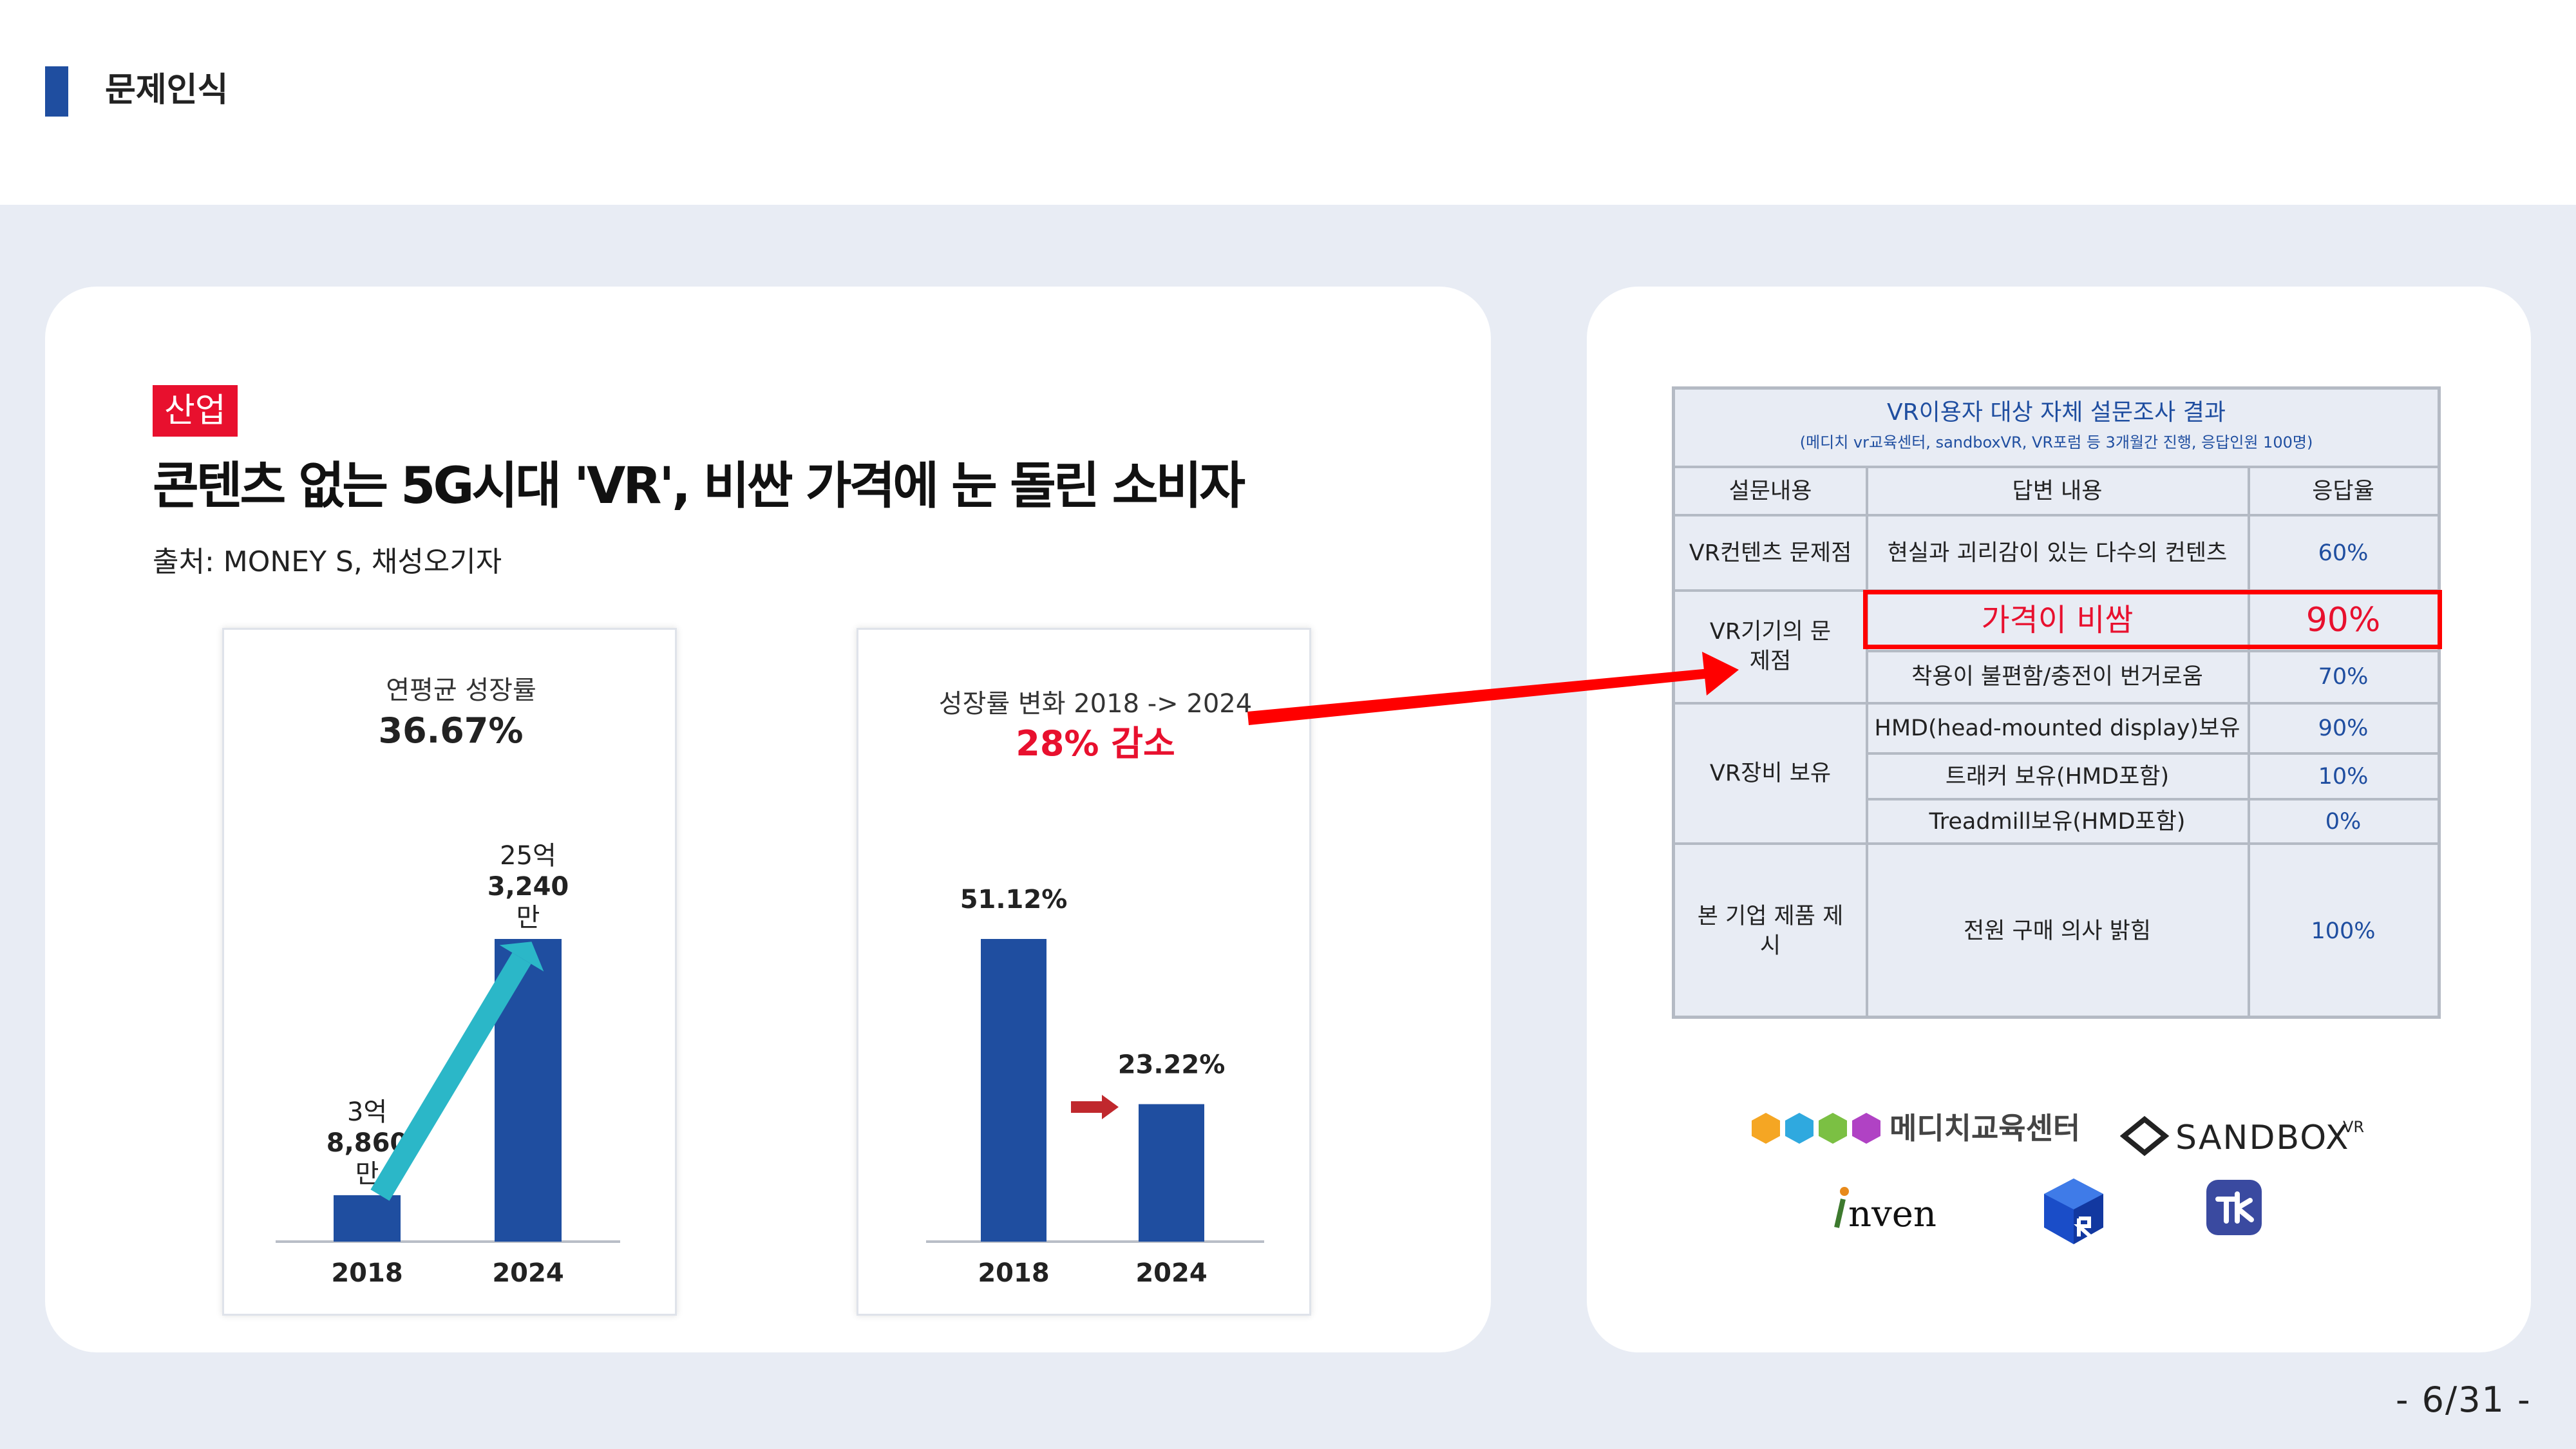 The image size is (2576, 1449). I want to click on chart-title: 연평균 성장률, so click(461, 690).